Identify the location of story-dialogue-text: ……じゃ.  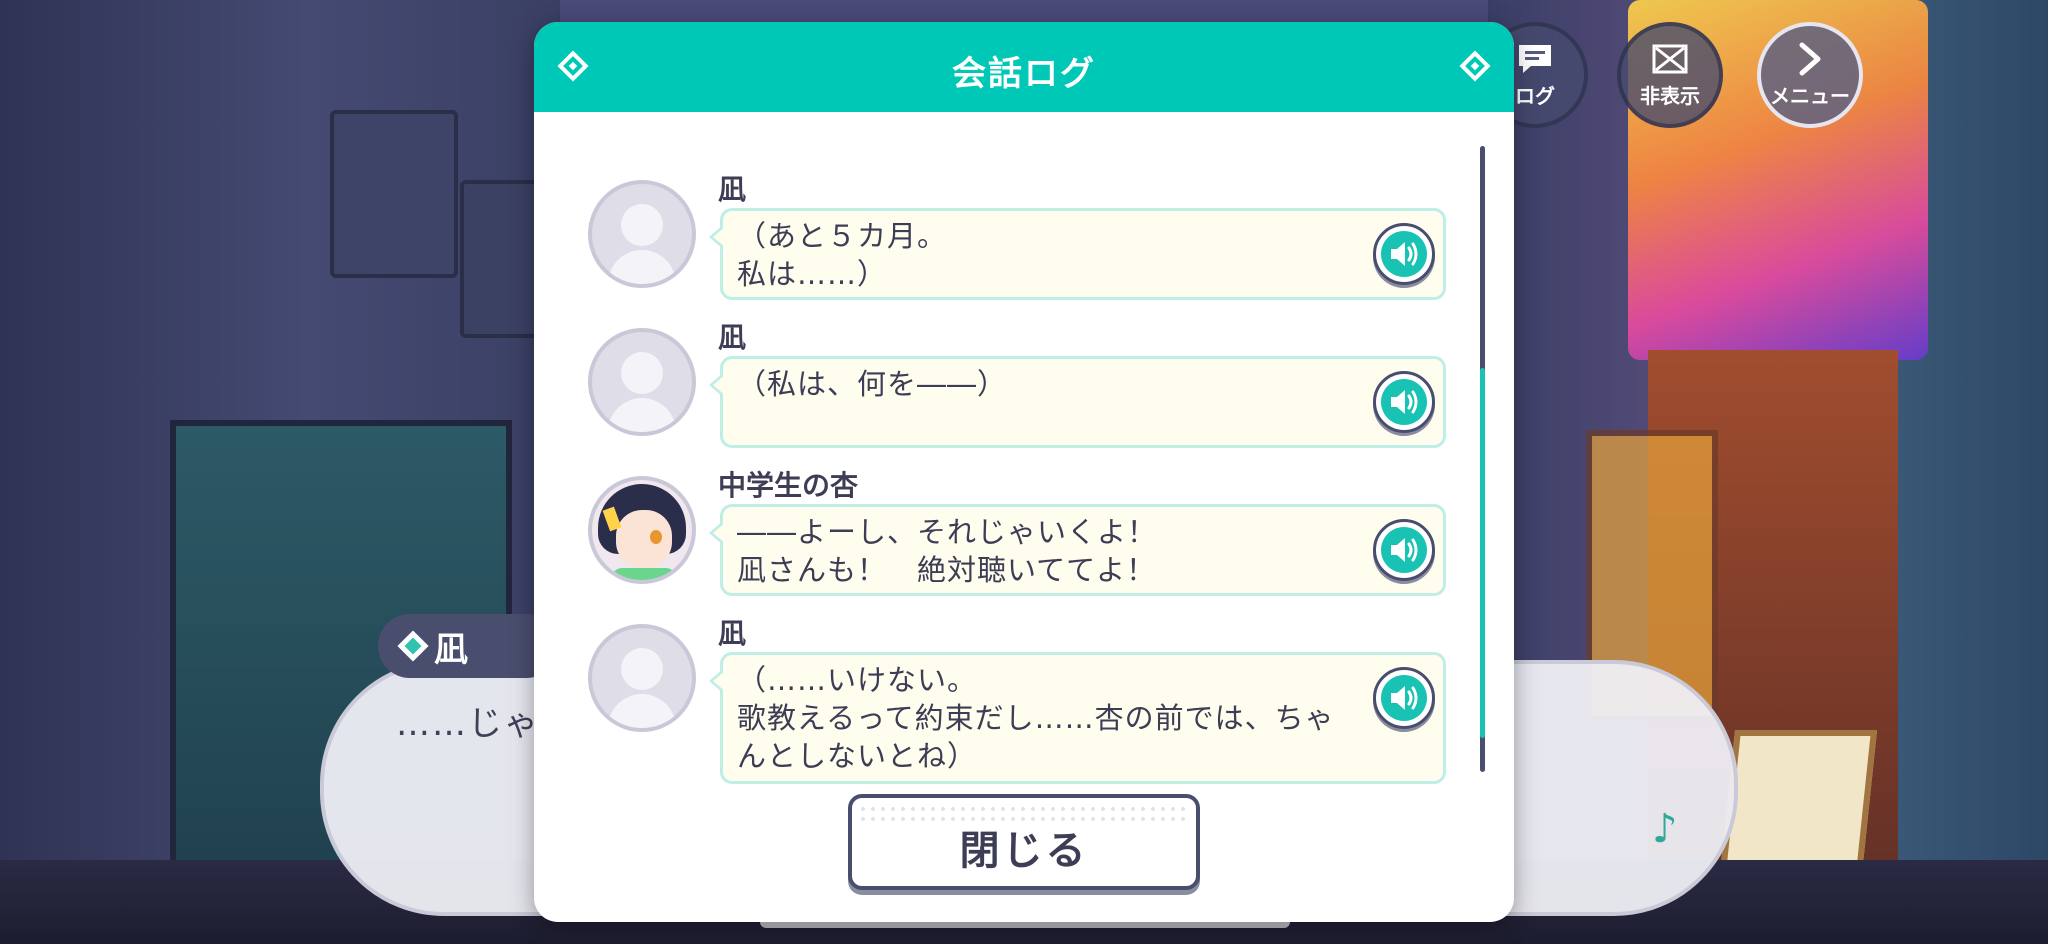
(468, 724).